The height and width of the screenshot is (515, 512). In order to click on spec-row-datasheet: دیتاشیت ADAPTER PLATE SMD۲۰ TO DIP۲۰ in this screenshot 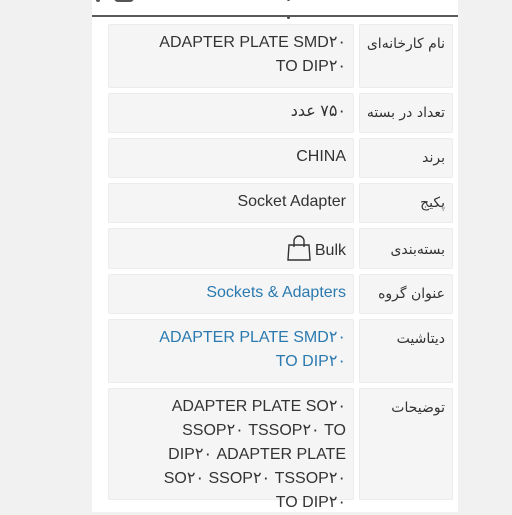, I will do `click(280, 351)`.